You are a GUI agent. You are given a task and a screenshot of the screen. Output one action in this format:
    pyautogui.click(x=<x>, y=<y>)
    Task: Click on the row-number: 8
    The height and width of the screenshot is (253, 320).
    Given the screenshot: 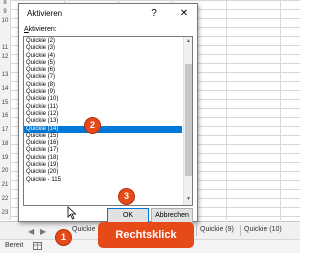 What is the action you would take?
    pyautogui.click(x=5, y=3)
    